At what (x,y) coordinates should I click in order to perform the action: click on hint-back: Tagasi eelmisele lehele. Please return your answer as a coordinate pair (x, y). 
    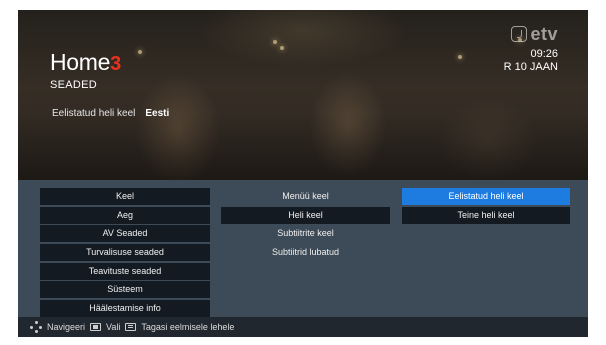
    Looking at the image, I should click on (188, 327).